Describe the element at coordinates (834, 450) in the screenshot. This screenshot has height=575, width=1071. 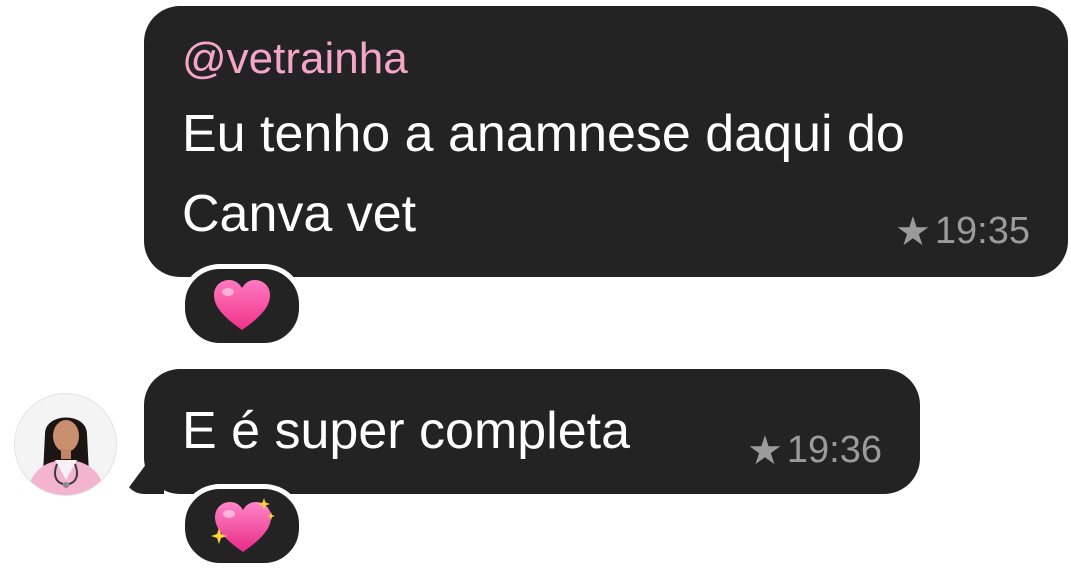
I see `message-time: 19:36` at that location.